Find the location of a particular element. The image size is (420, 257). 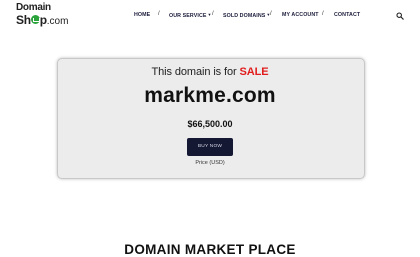

cart-icon is located at coordinates (35, 20).